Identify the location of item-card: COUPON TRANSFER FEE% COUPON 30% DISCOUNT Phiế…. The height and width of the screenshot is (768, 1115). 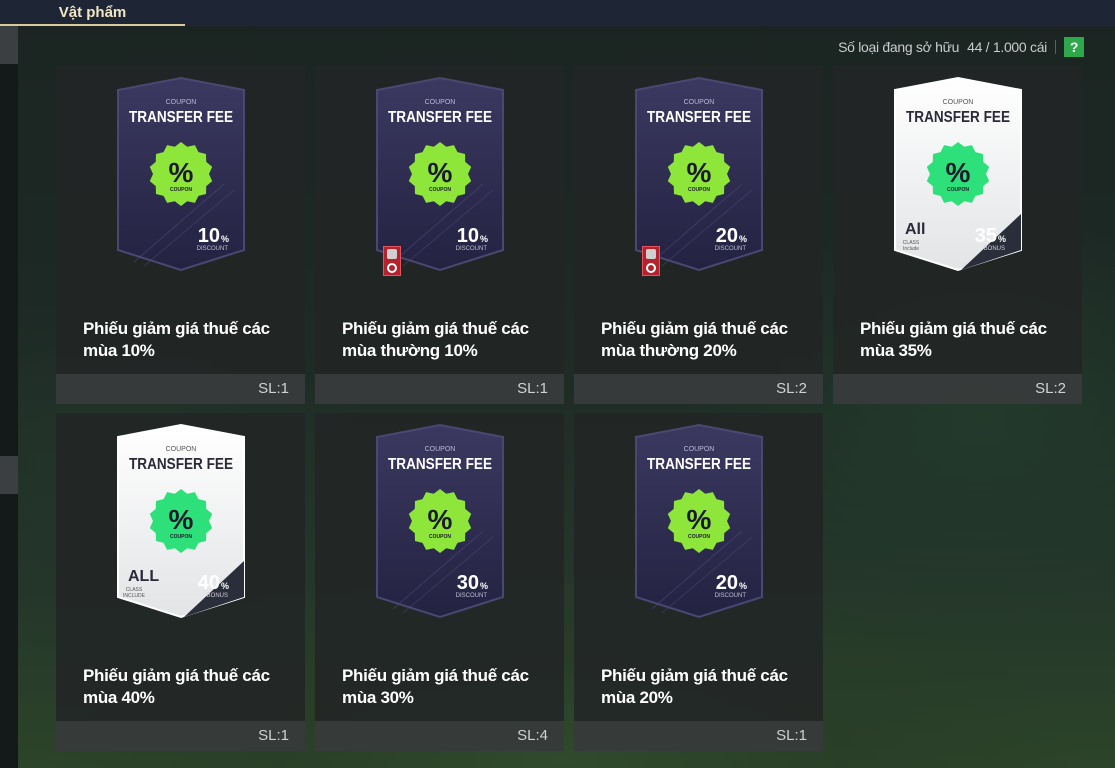
(439, 582).